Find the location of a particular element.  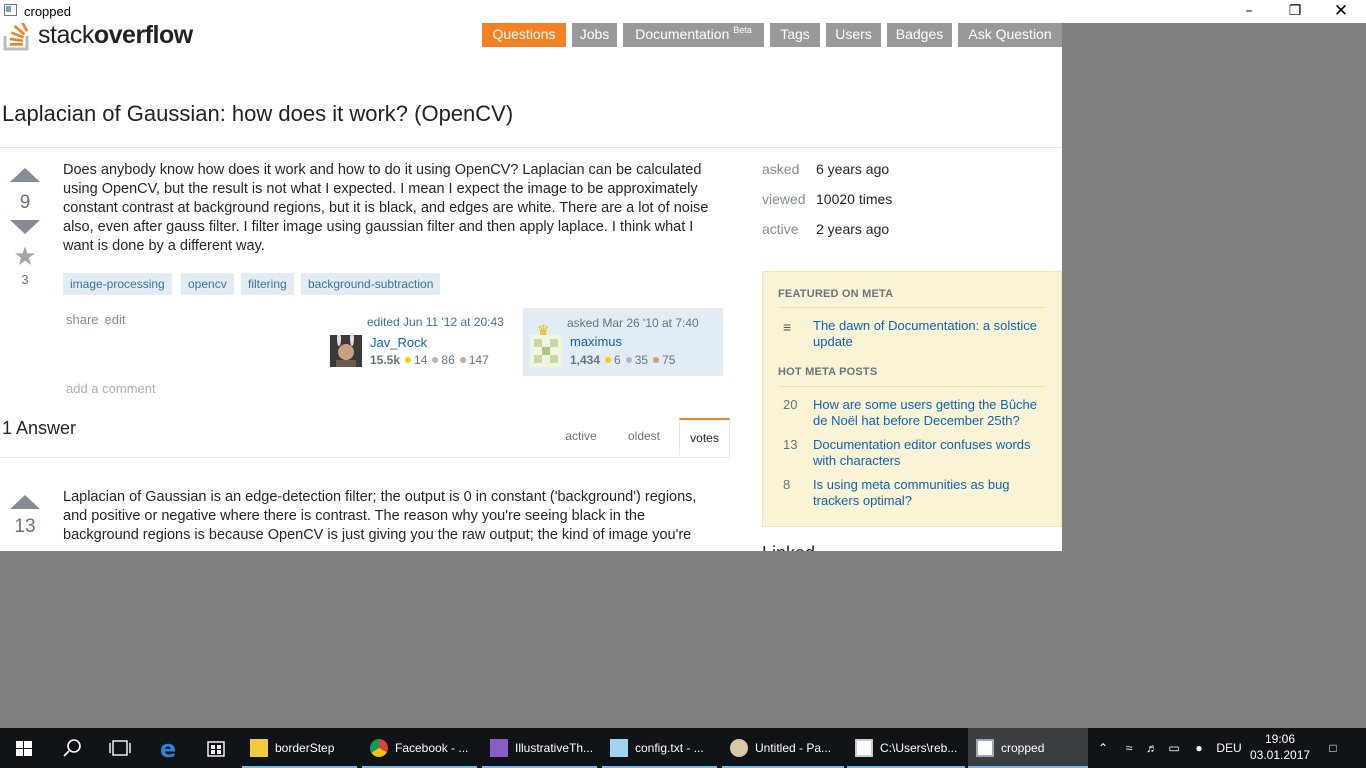

windows-start-icon is located at coordinates (24, 748).